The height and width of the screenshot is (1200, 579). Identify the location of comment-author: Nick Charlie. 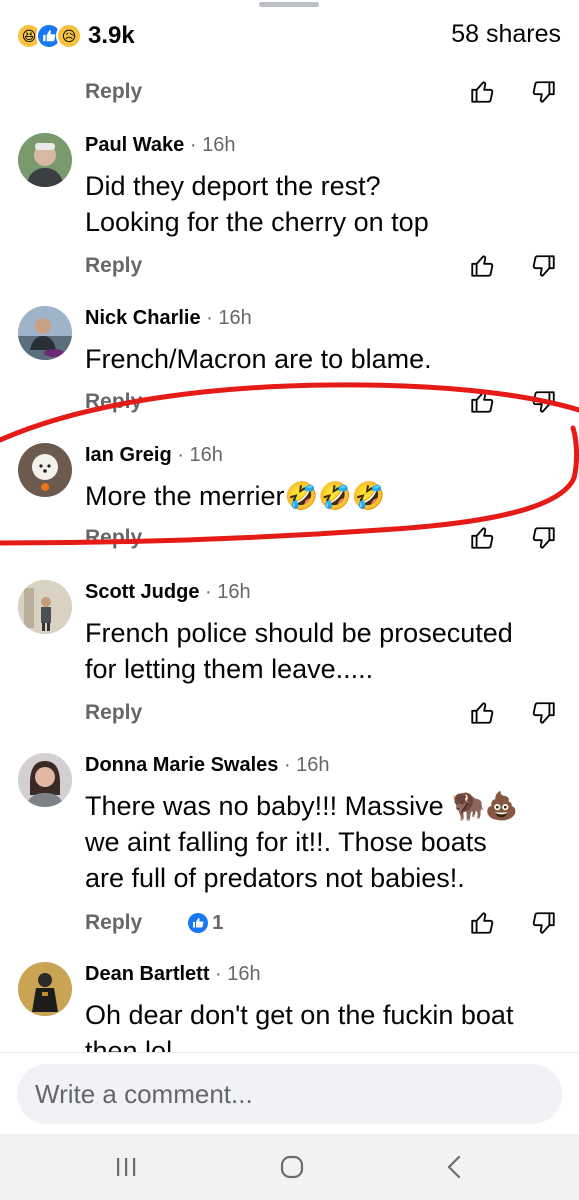
(143, 318).